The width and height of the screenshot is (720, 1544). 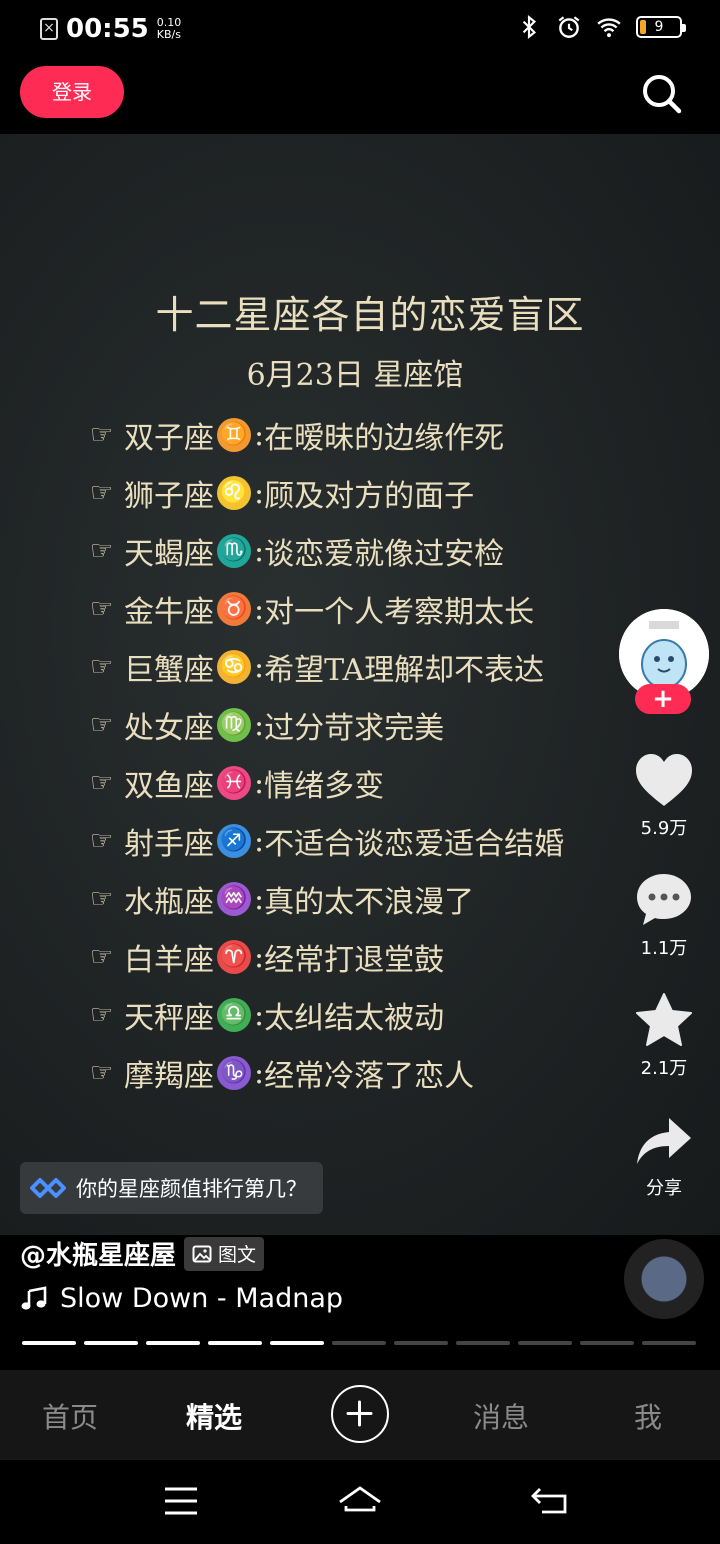 I want to click on zodiac-row: ☞ 天秤座 ♎: 太纠结太被动, so click(x=327, y=1015).